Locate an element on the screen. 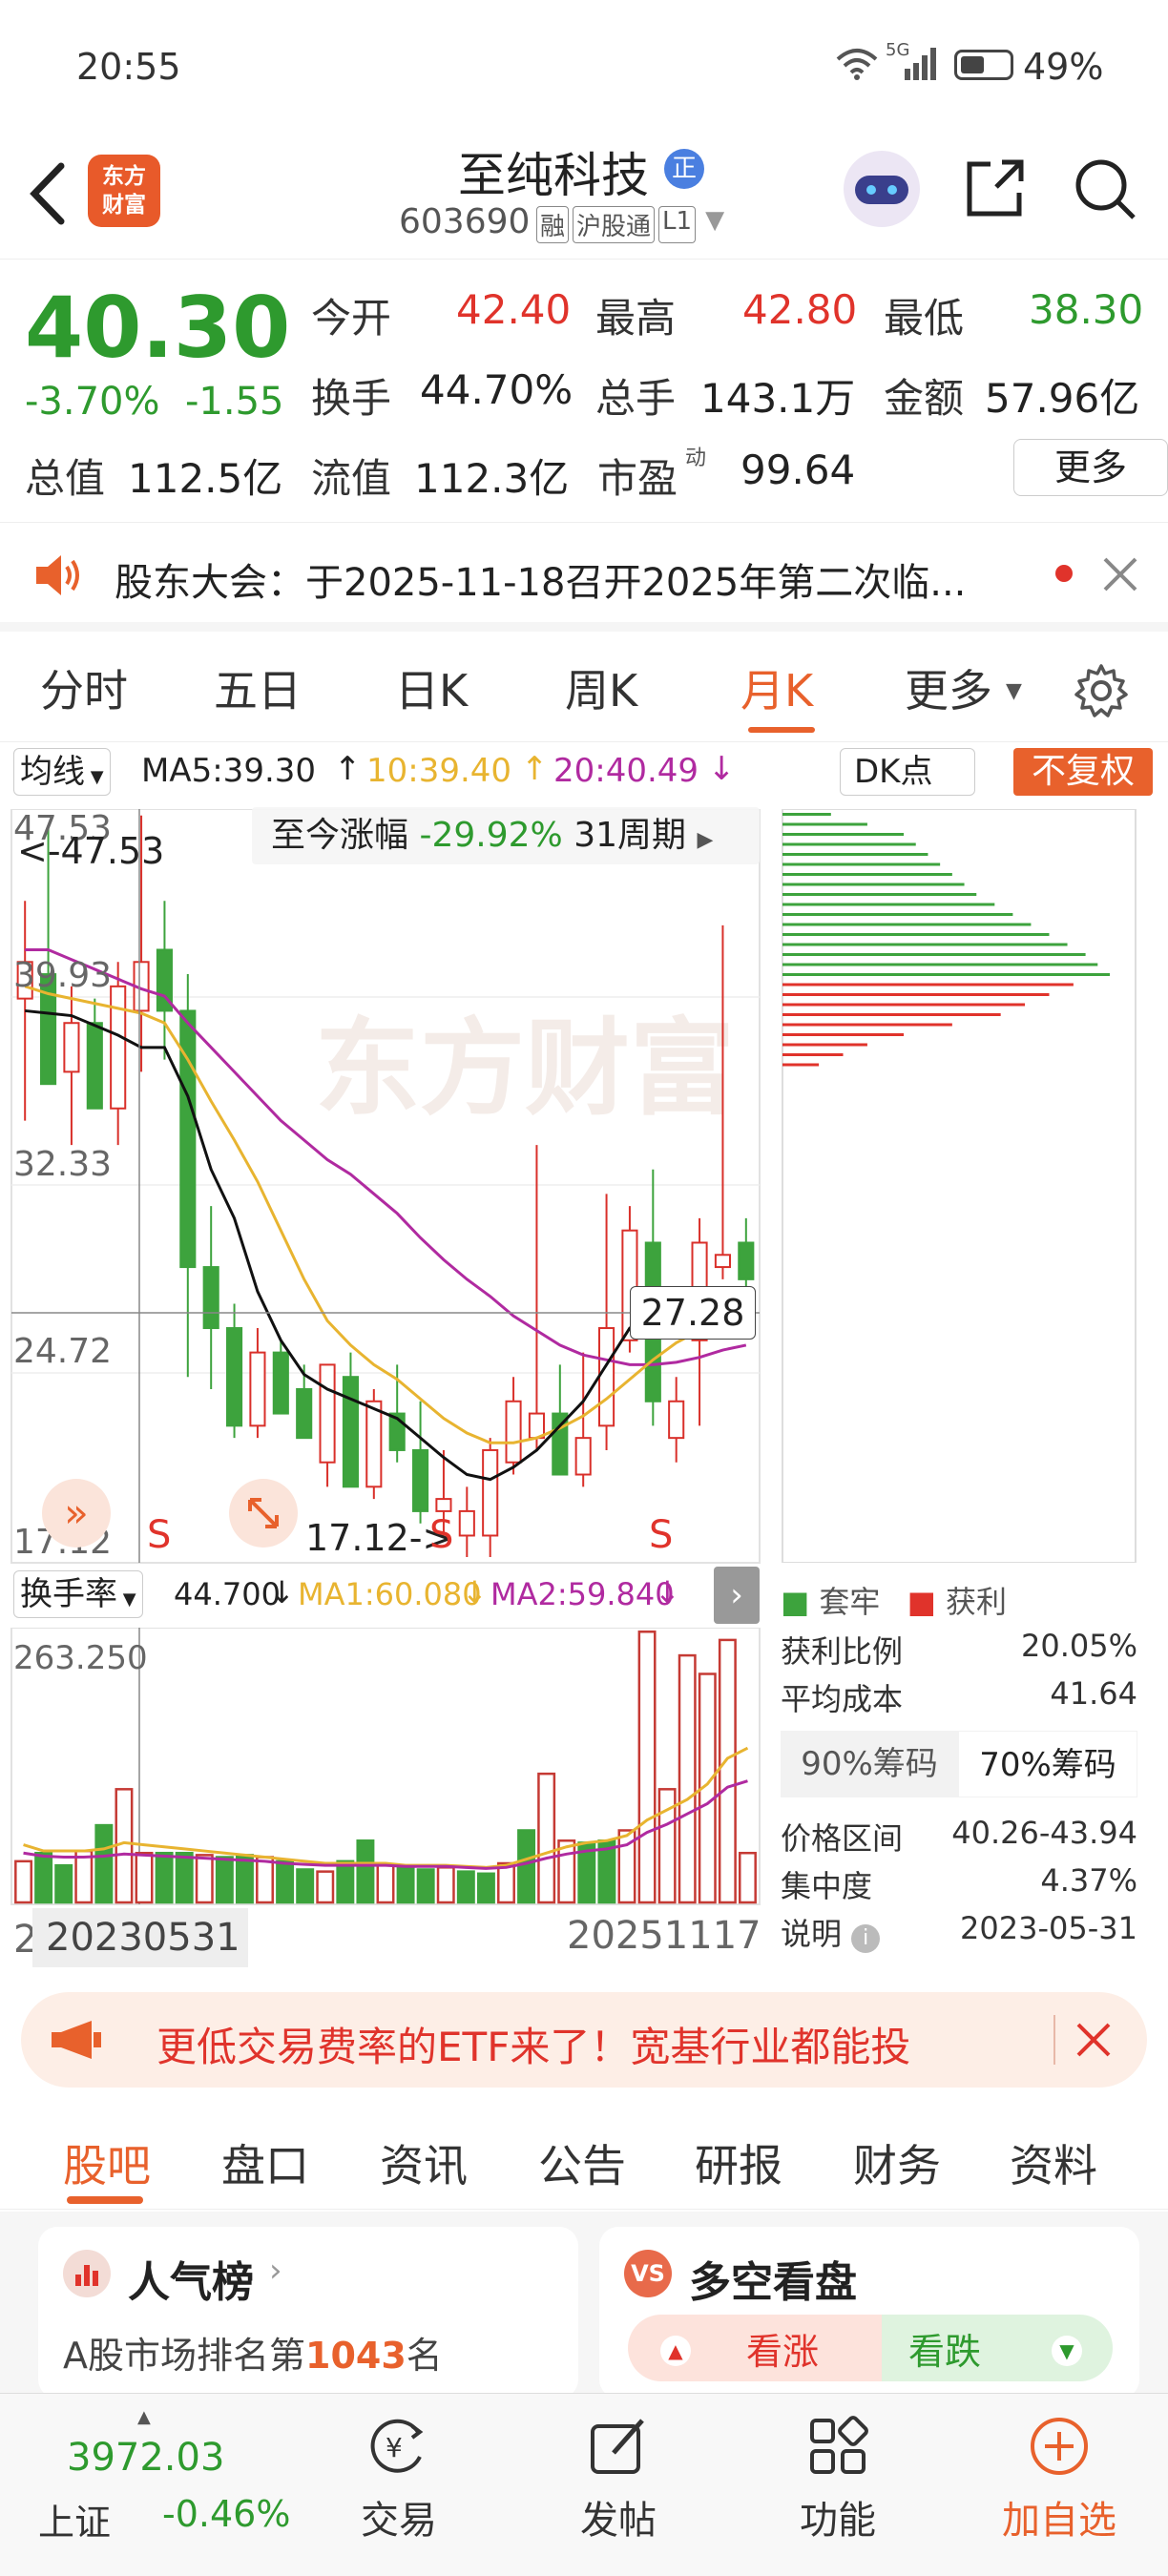  total-value-label: 总值 is located at coordinates (65, 478).